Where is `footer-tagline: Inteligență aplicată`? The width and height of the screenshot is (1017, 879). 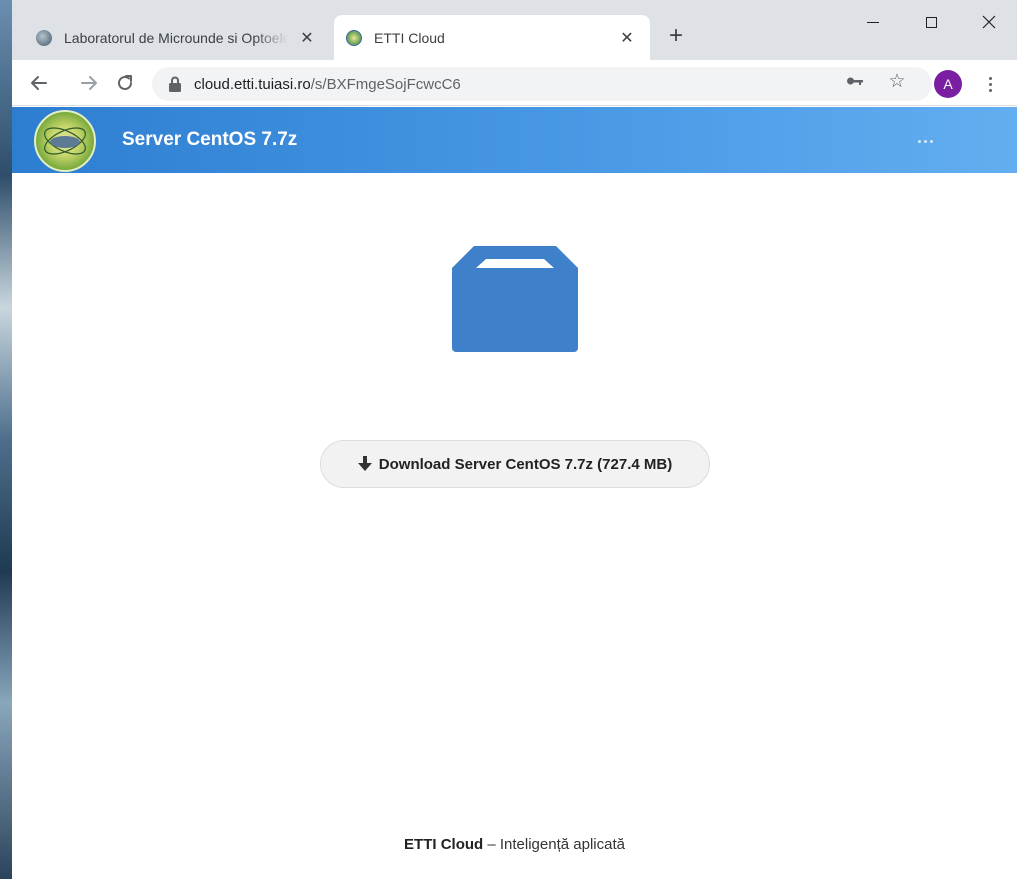
footer-tagline: Inteligență aplicată is located at coordinates (562, 844).